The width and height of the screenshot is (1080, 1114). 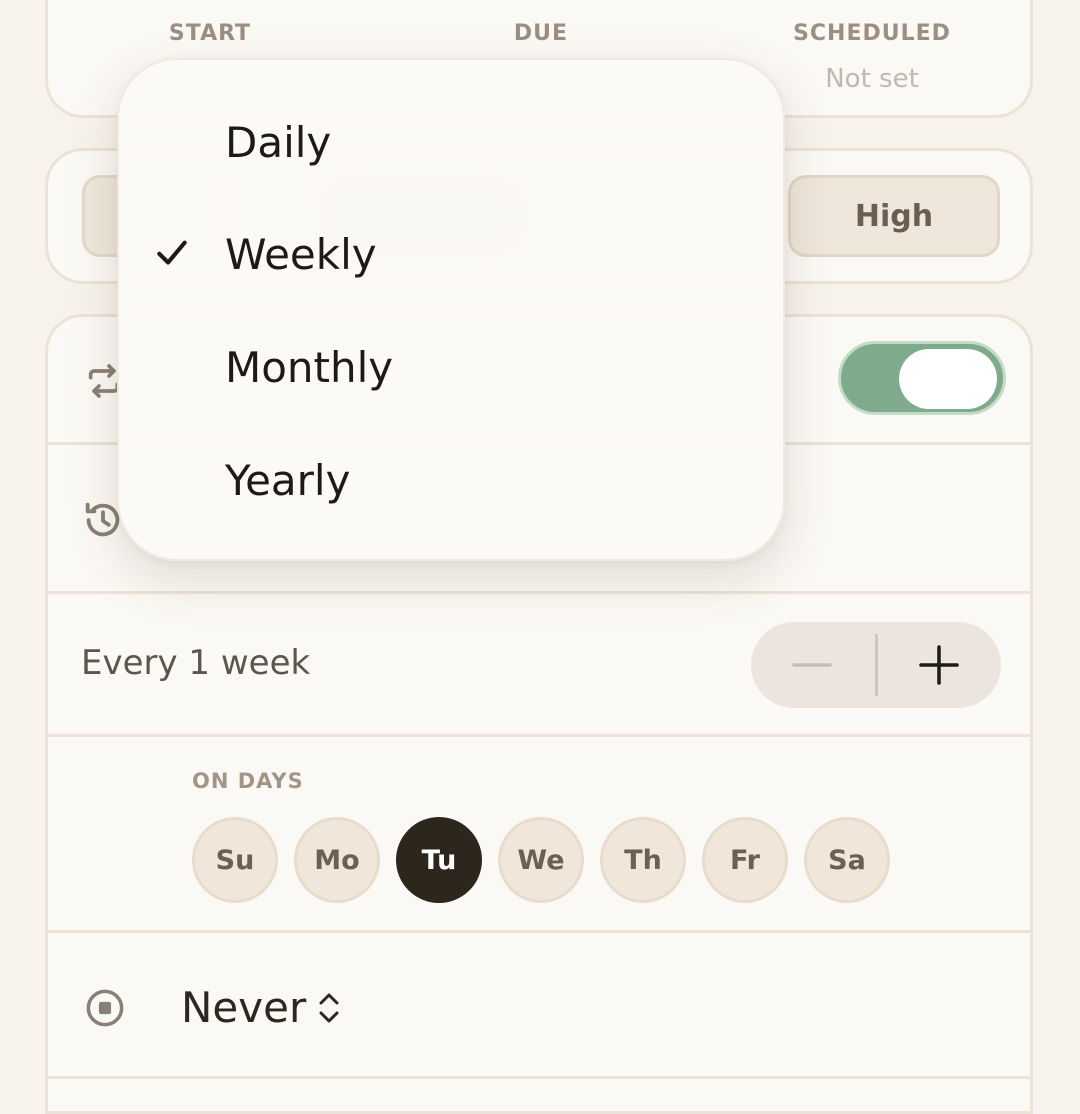 I want to click on increment-button, so click(x=939, y=665).